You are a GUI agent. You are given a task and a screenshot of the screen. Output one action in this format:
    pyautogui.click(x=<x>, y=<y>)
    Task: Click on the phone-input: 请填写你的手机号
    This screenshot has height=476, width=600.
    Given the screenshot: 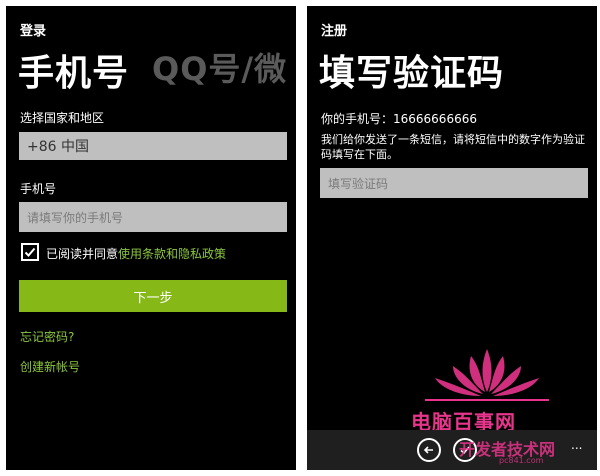 What is the action you would take?
    pyautogui.click(x=153, y=217)
    